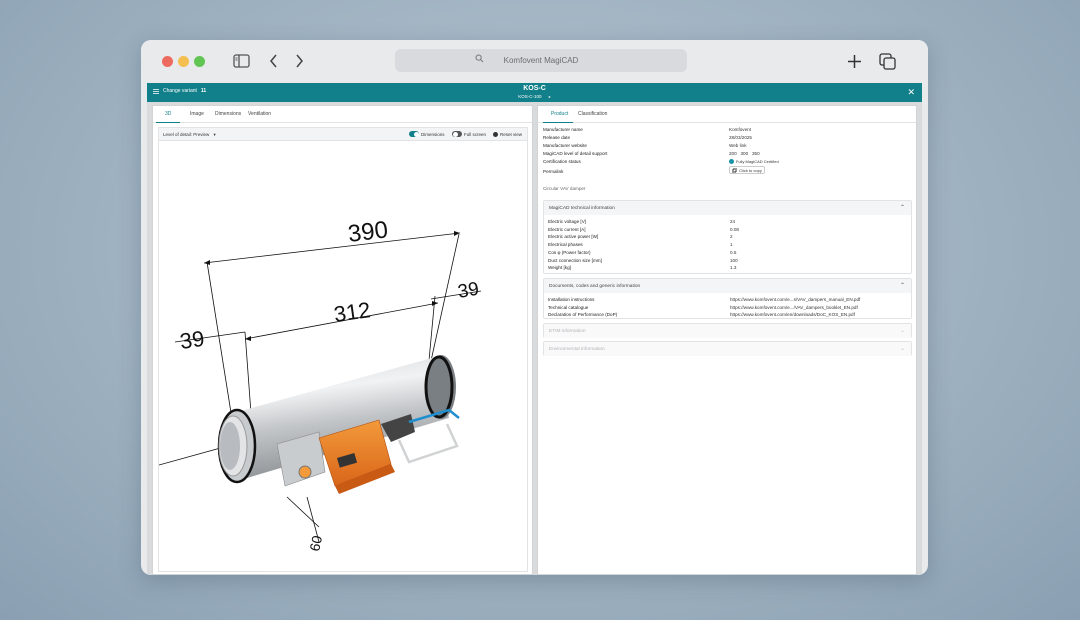  Describe the element at coordinates (731, 237) in the screenshot. I see `field-value: 2` at that location.